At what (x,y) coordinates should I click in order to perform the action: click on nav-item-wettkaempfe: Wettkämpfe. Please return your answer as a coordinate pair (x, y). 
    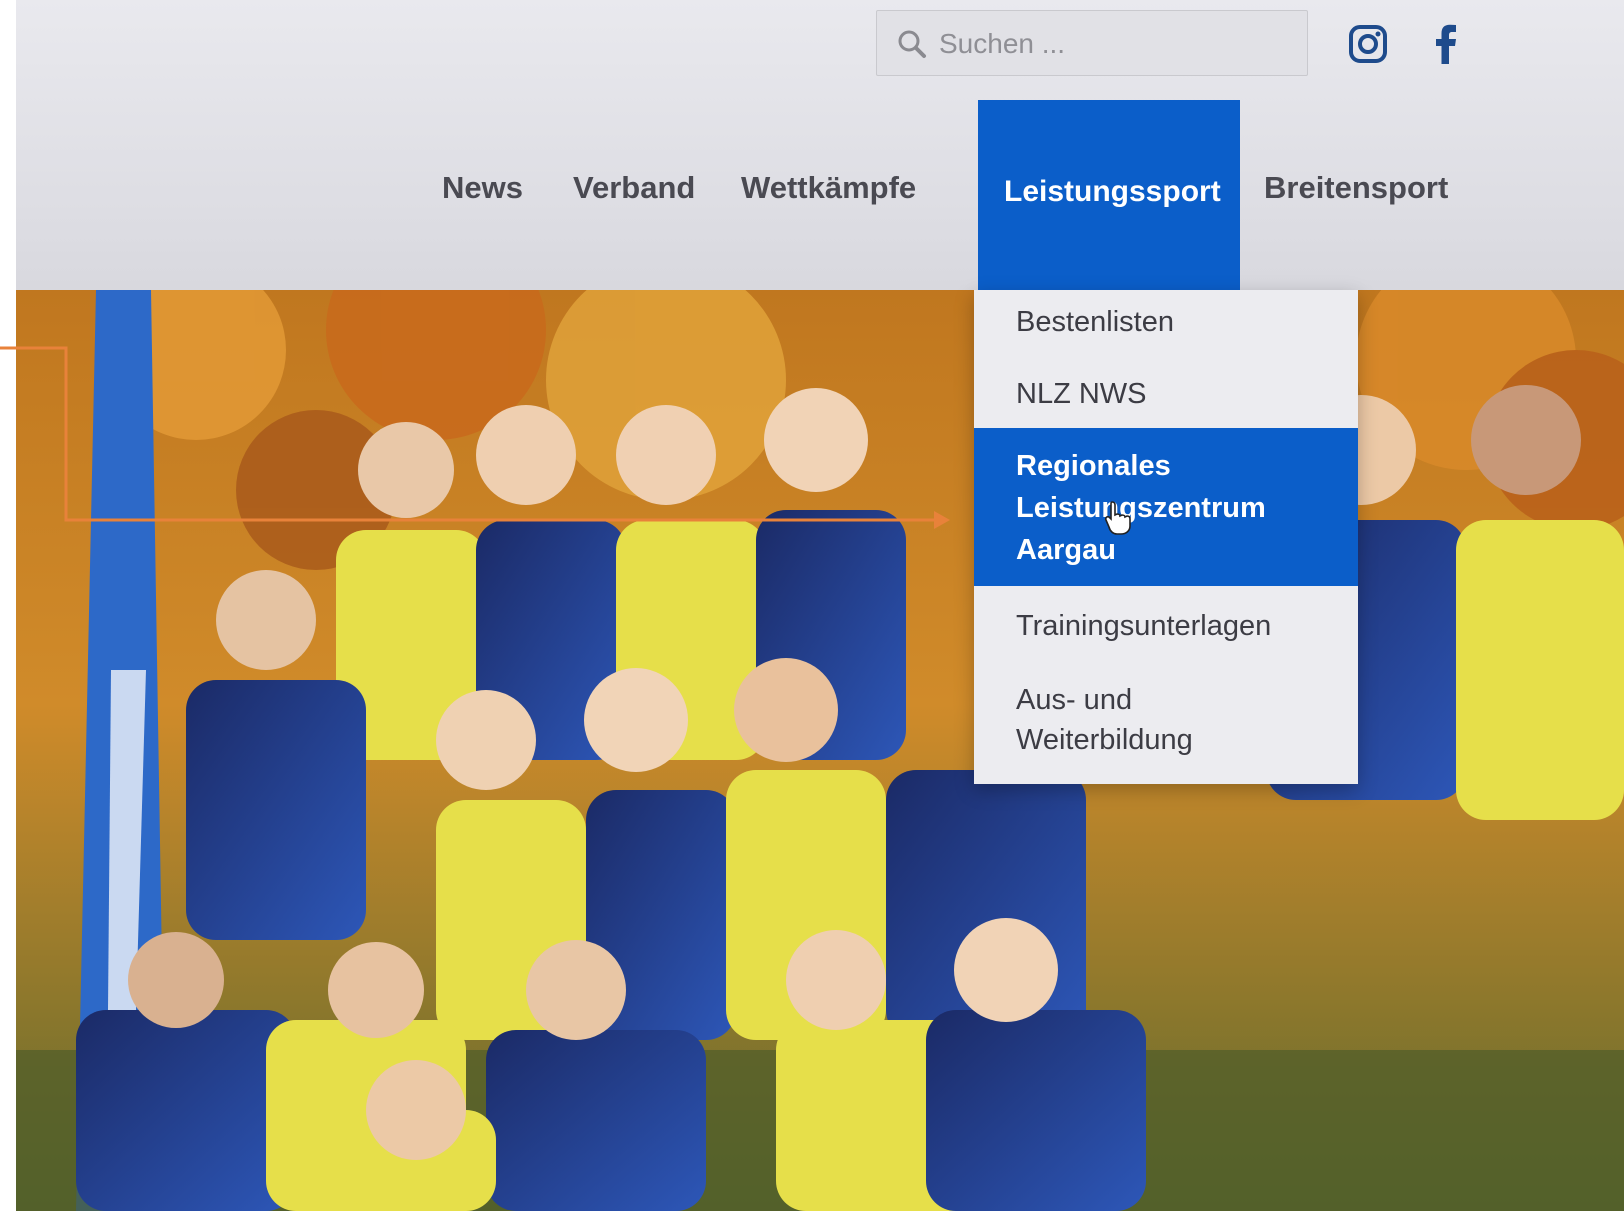
    Looking at the image, I should click on (828, 188).